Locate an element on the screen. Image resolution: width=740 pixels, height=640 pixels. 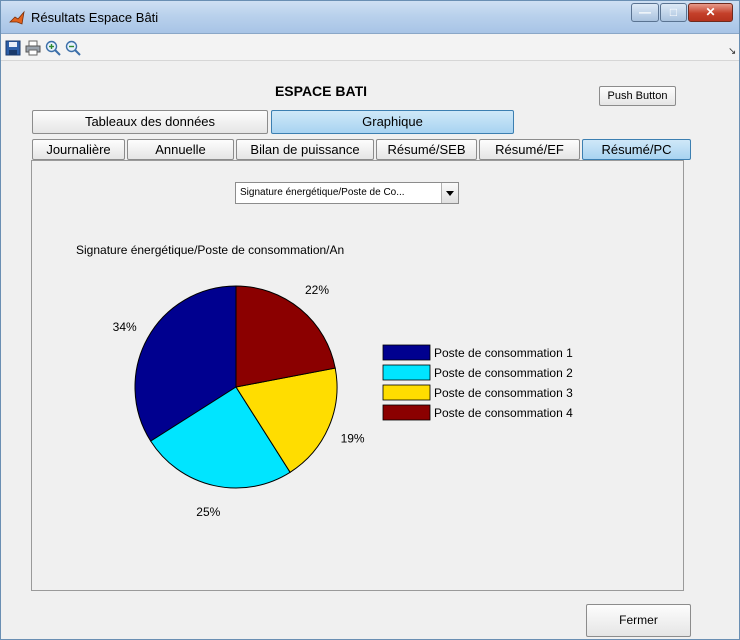
toolbar: ↘ is located at coordinates (370, 47).